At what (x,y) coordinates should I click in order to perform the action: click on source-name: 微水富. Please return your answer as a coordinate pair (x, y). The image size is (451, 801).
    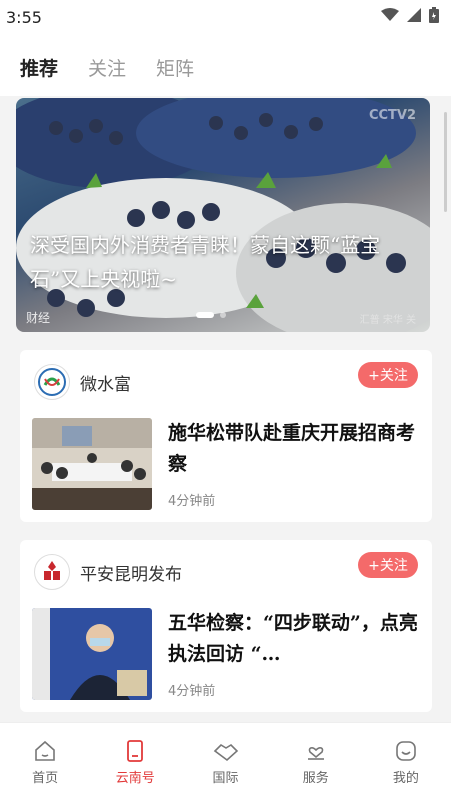
    Looking at the image, I should click on (105, 382).